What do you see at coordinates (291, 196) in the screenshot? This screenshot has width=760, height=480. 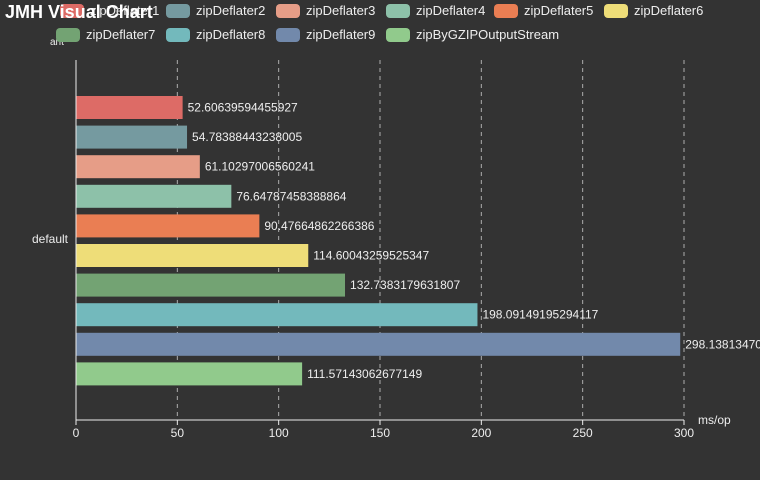 I see `bar-value-label: 76.64787458388864` at bounding box center [291, 196].